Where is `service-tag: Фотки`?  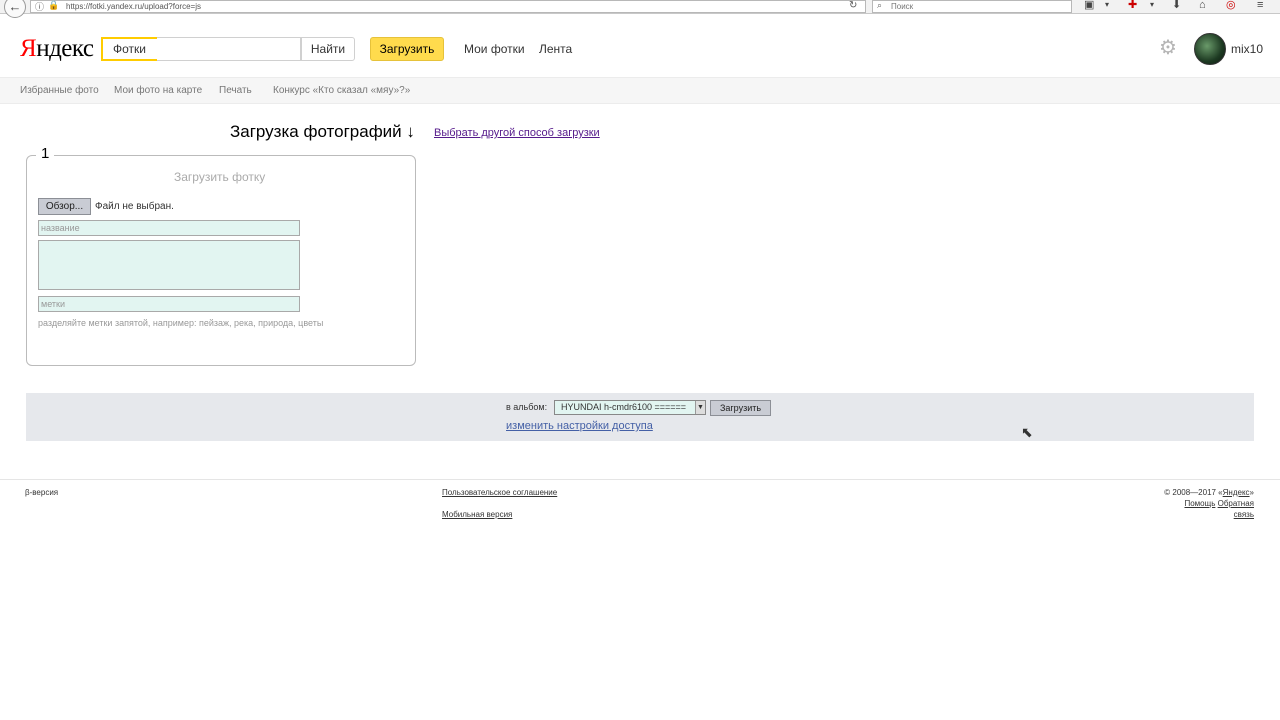
service-tag: Фотки is located at coordinates (134, 49).